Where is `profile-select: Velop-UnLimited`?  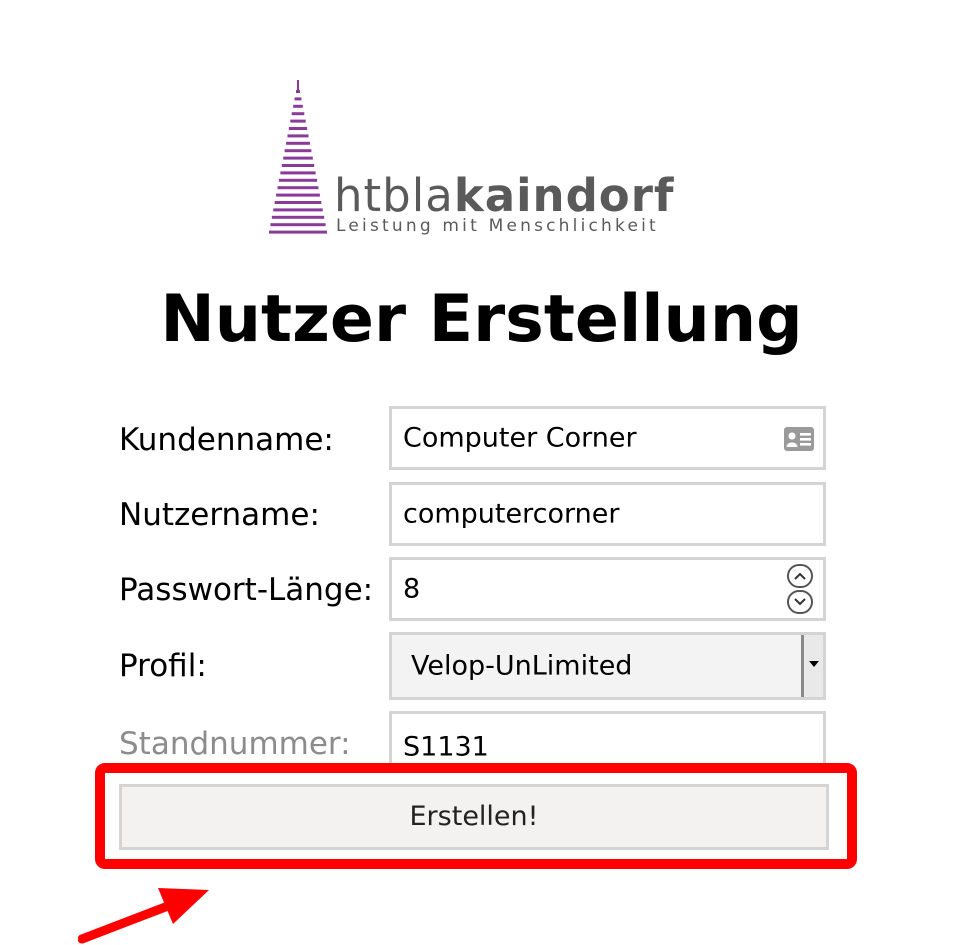
profile-select: Velop-UnLimited is located at coordinates (607, 666).